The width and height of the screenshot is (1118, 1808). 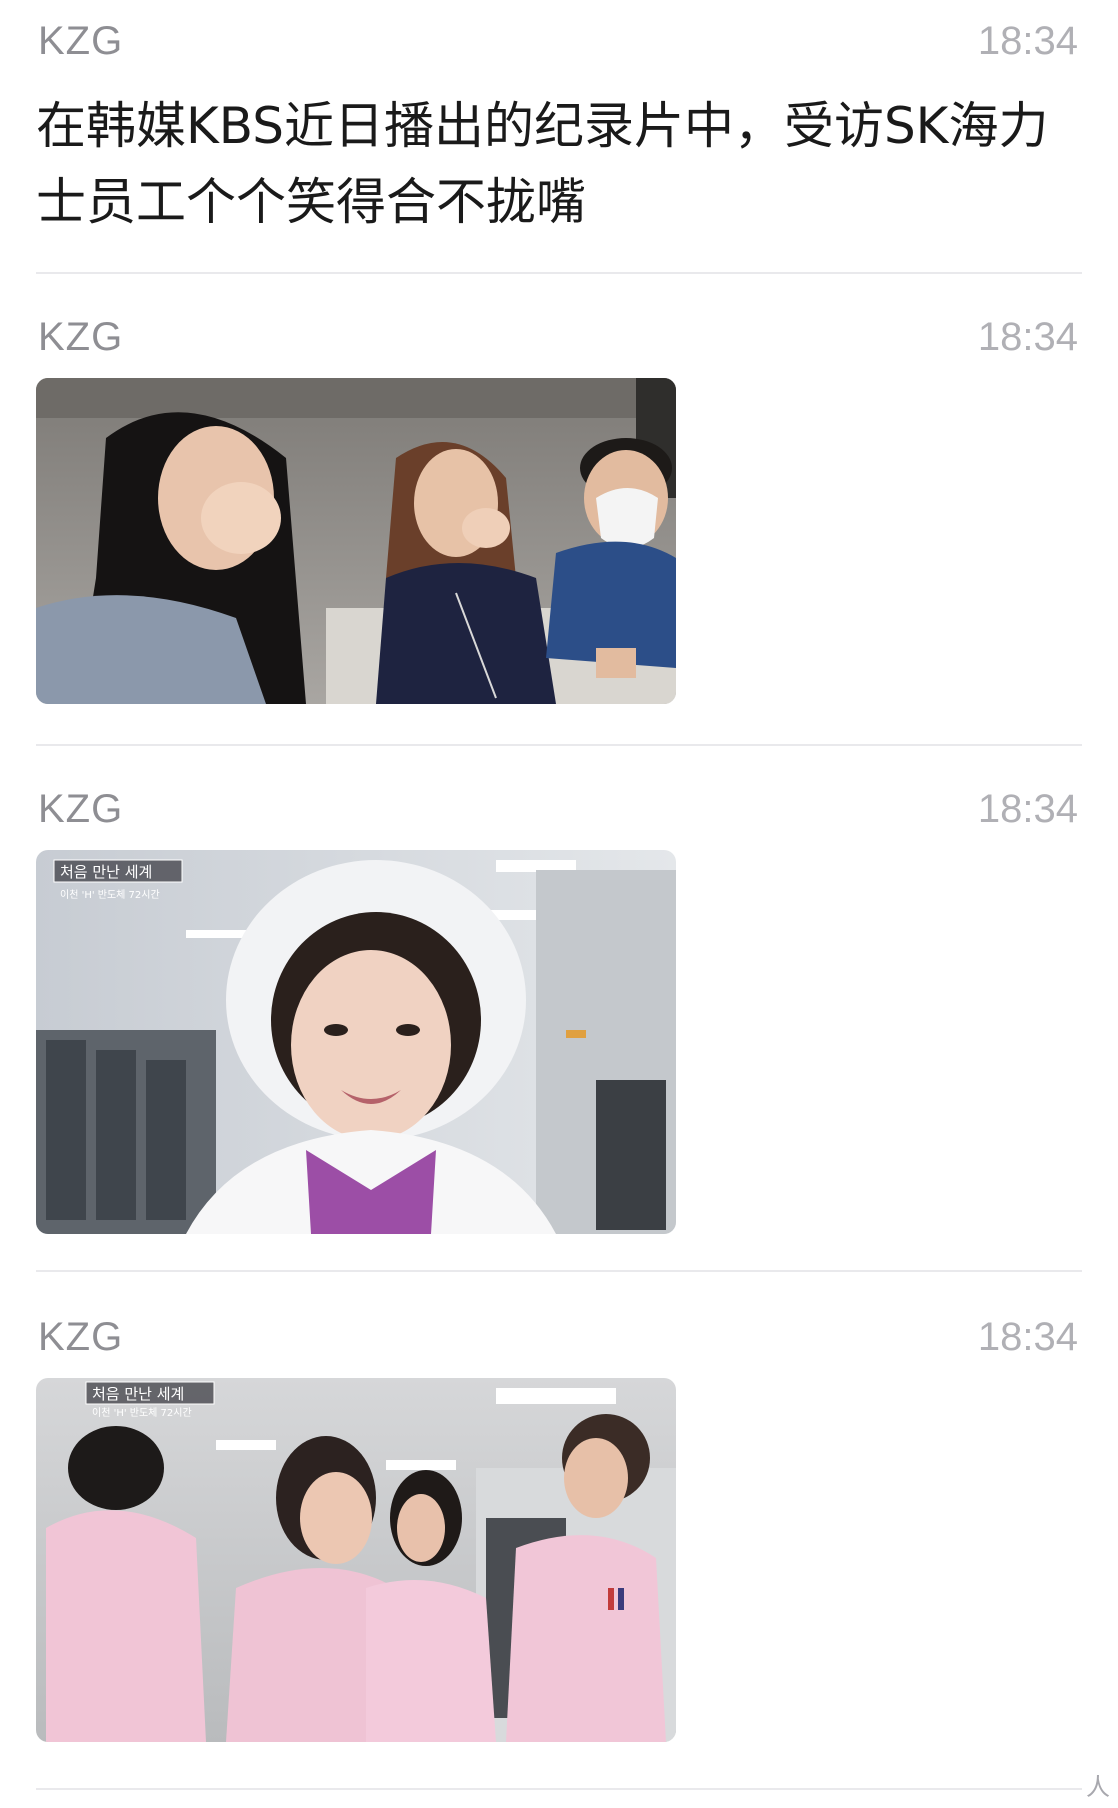 I want to click on photo-employees-laughing, so click(x=356, y=541).